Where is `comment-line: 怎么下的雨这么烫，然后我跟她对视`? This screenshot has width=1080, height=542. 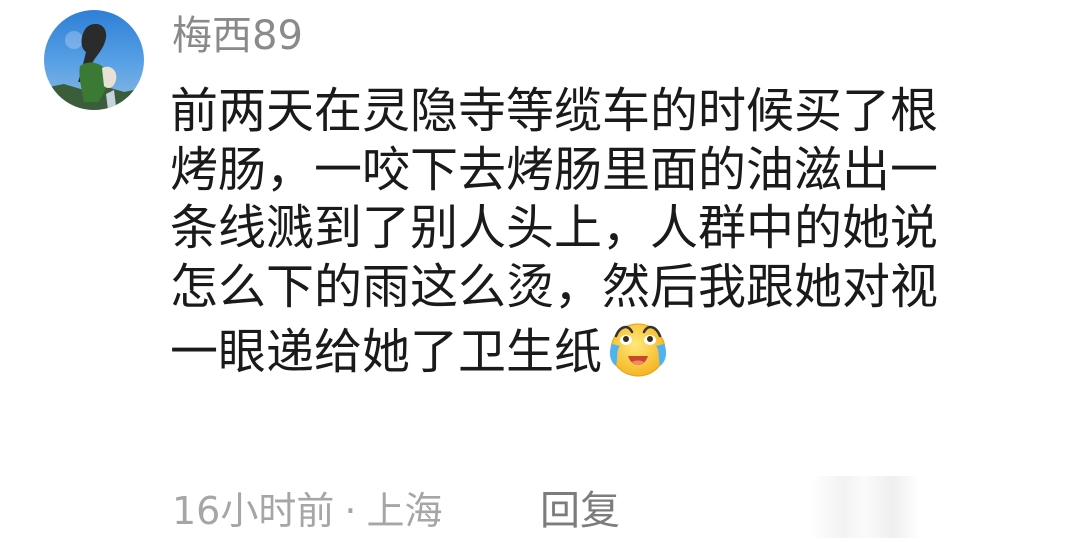
comment-line: 怎么下的雨这么烫，然后我跟她对视 is located at coordinates (554, 286).